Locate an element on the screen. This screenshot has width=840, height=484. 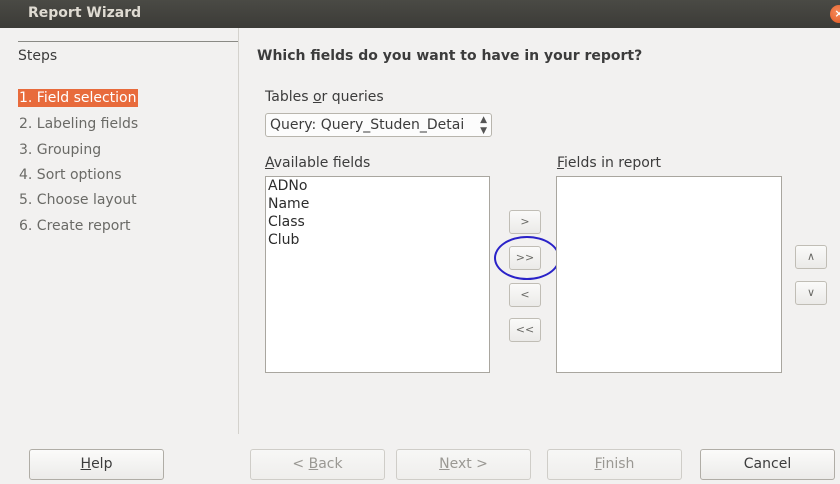
step-choose-layout: 5. Choose layout is located at coordinates (78, 200).